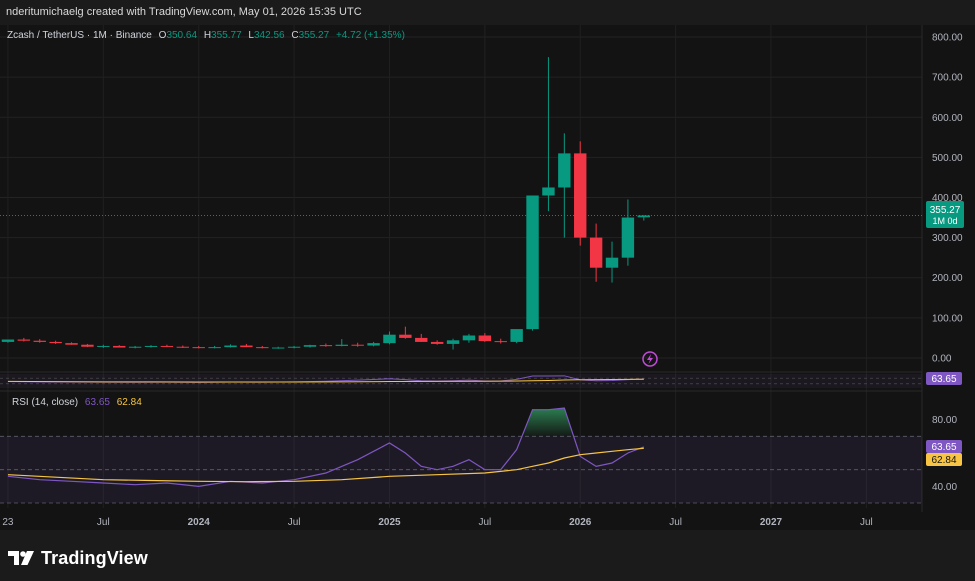 Image resolution: width=975 pixels, height=581 pixels. What do you see at coordinates (650, 359) in the screenshot?
I see `lightning-icon` at bounding box center [650, 359].